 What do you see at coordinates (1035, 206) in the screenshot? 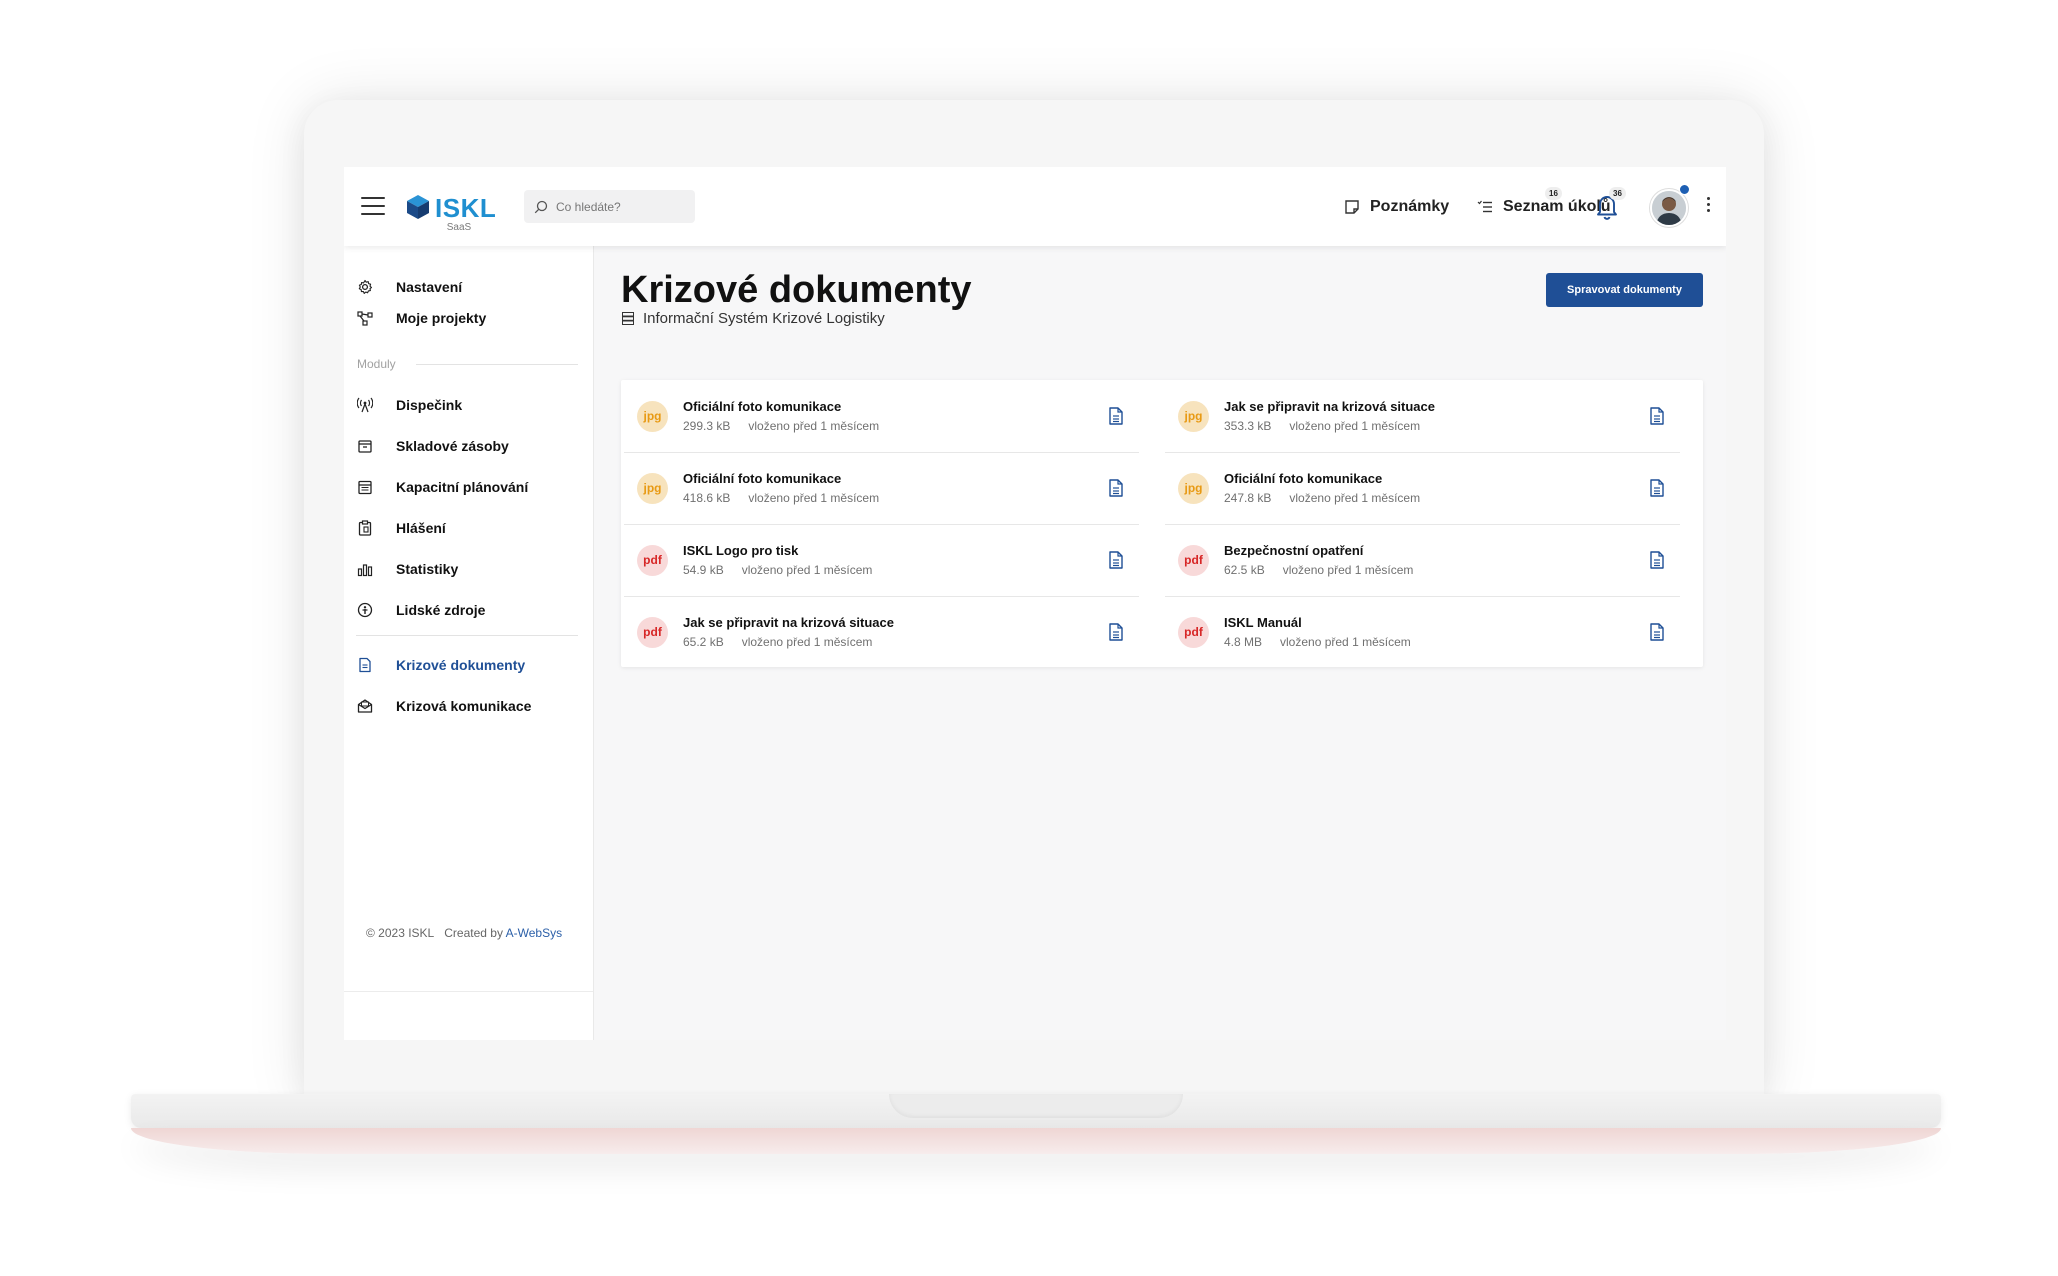
I see `top-bar: ISKL SaaS Poznámky` at bounding box center [1035, 206].